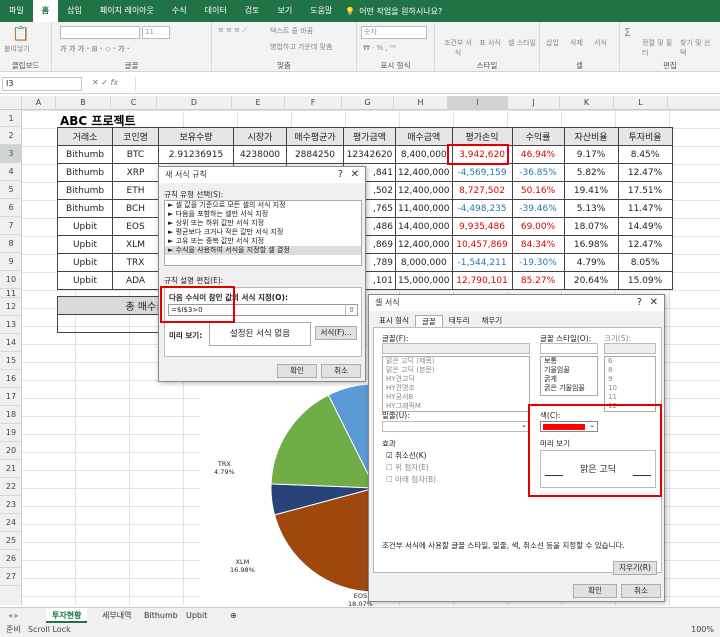  I want to click on list-item: ► 다음을 포함하는 셀만 서식 지정, so click(263, 214).